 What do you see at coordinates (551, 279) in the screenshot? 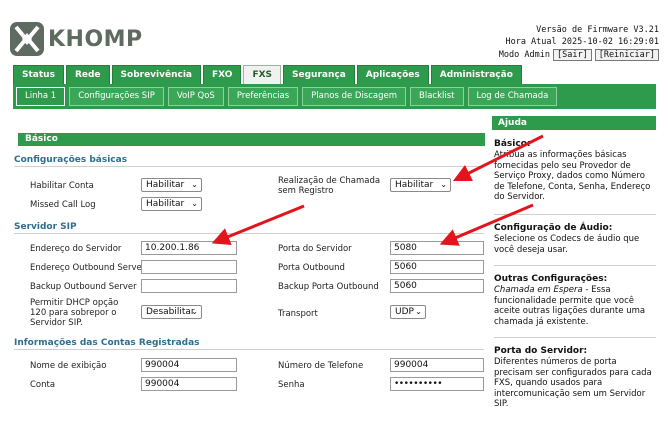
I see `help-other-title: Outras Configurações:` at bounding box center [551, 279].